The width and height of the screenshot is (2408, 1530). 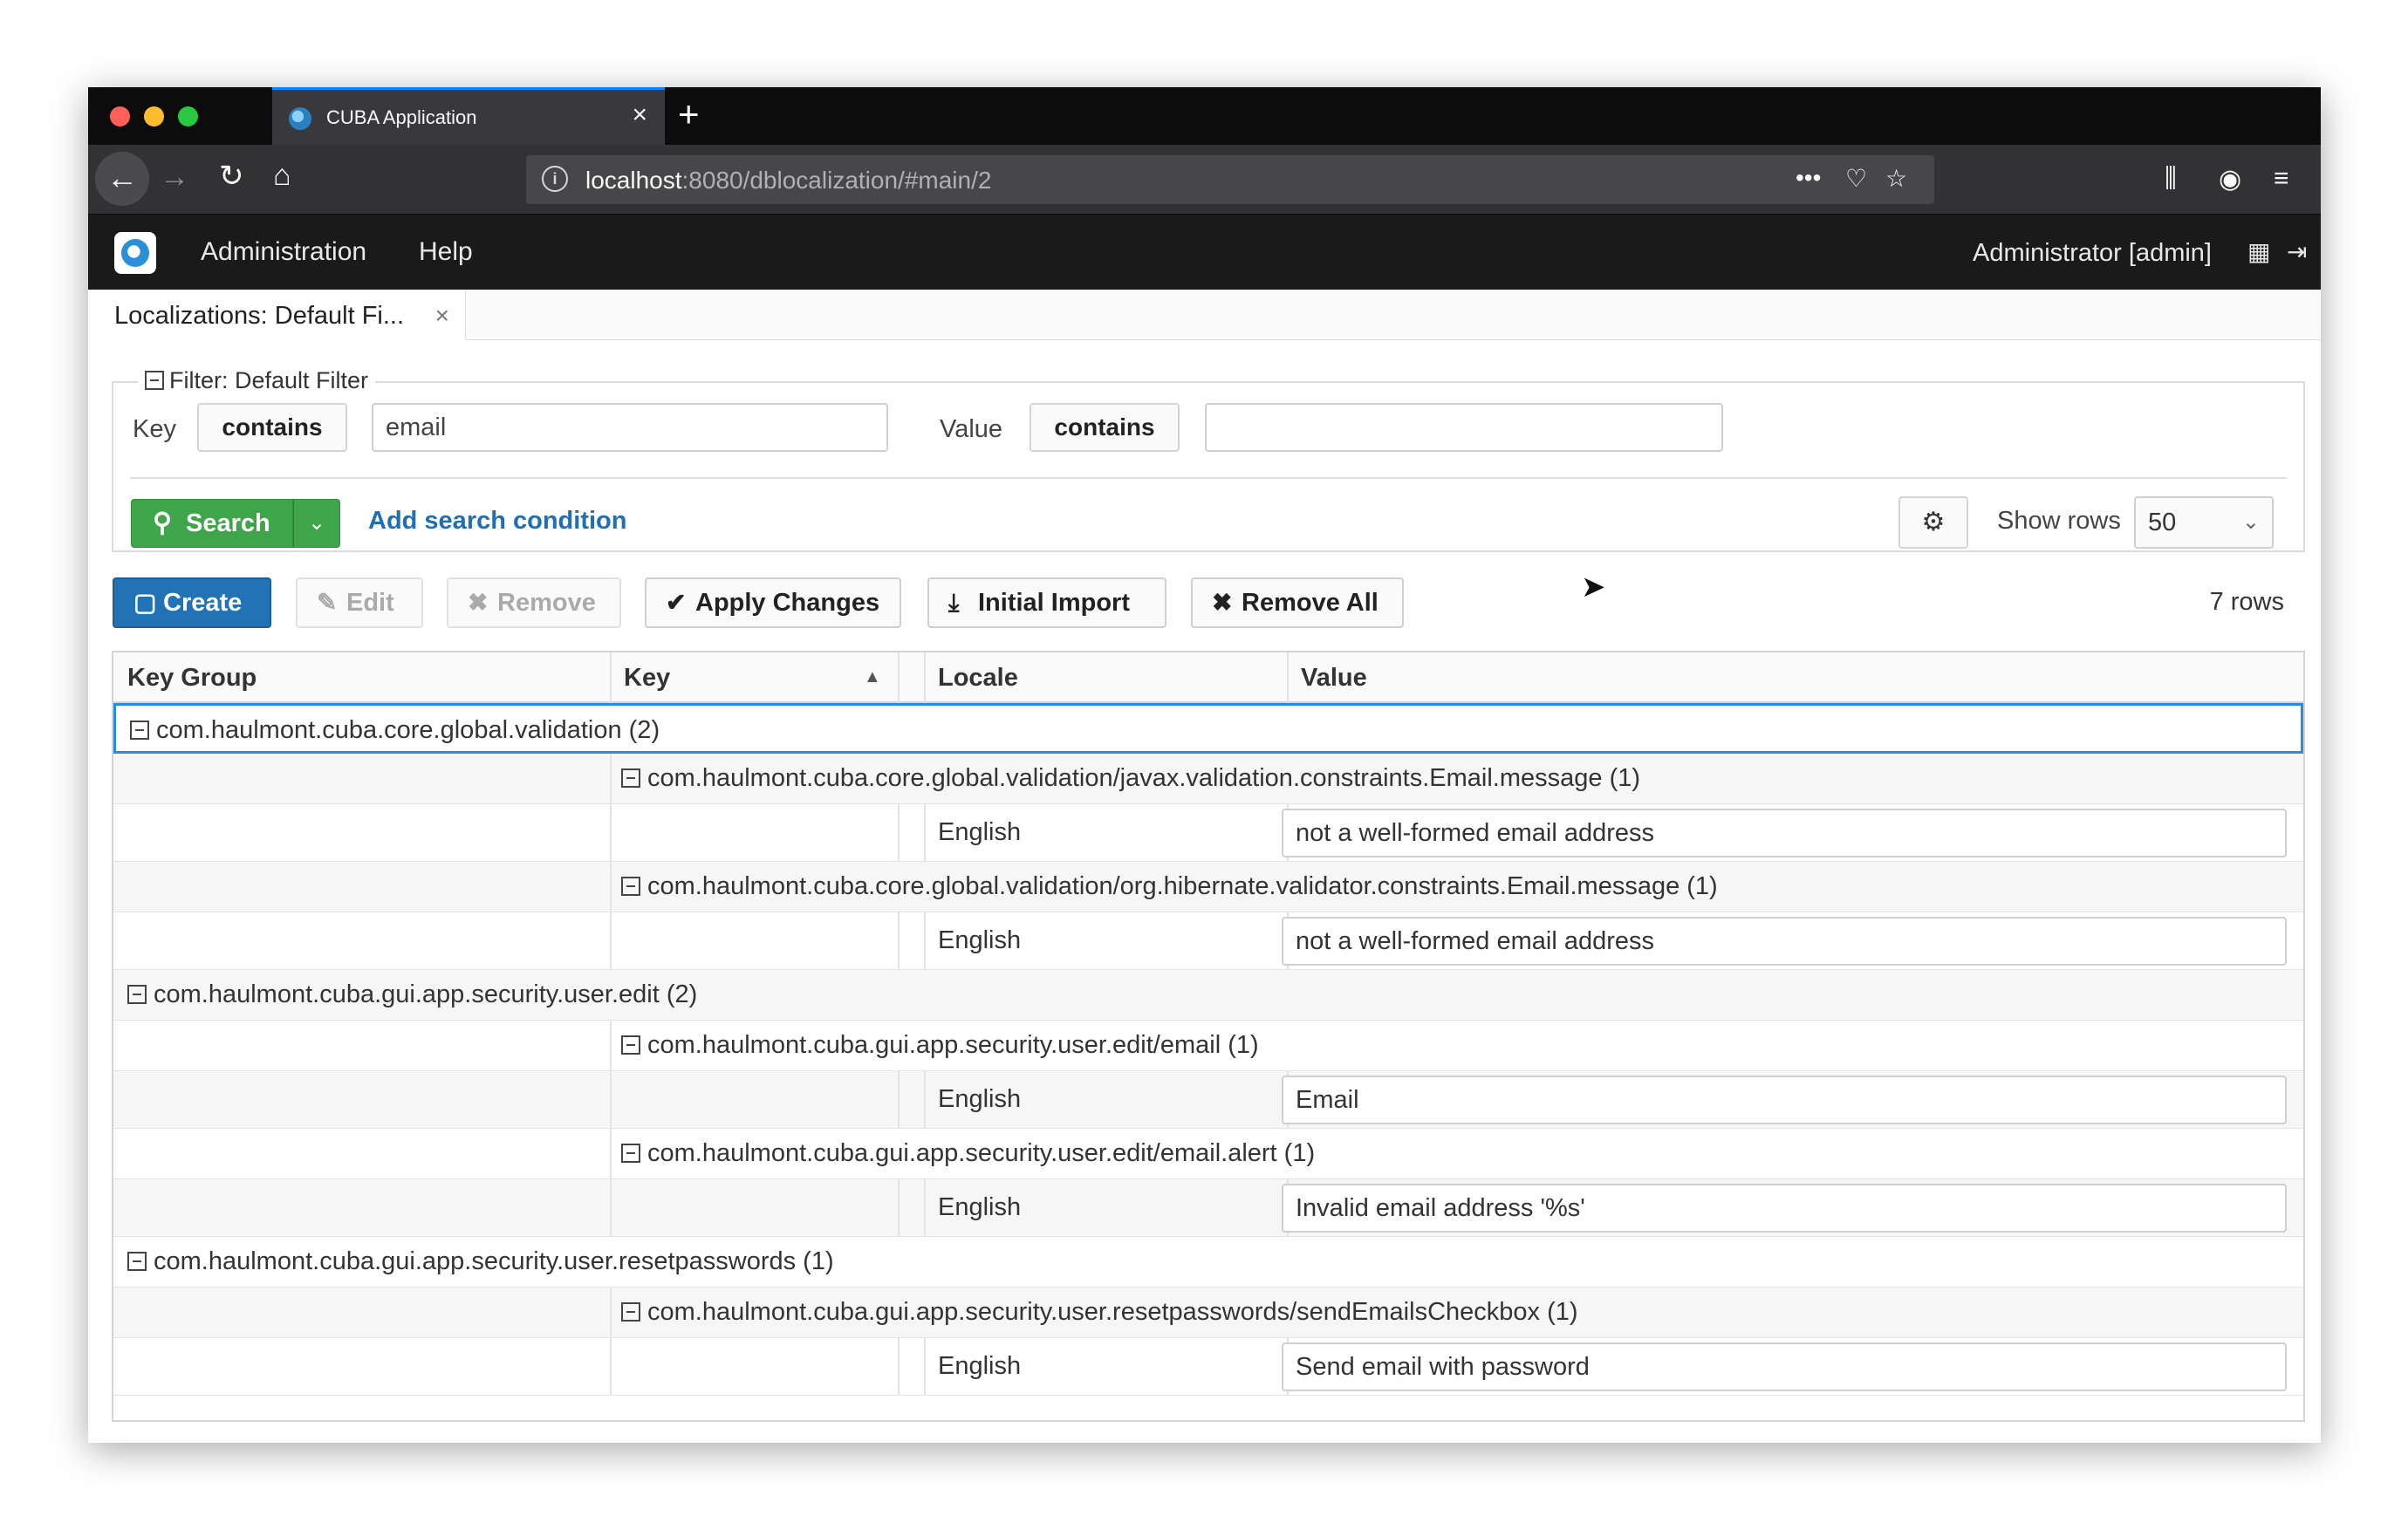 I want to click on table-row: English Send email with password, so click(x=1208, y=1367).